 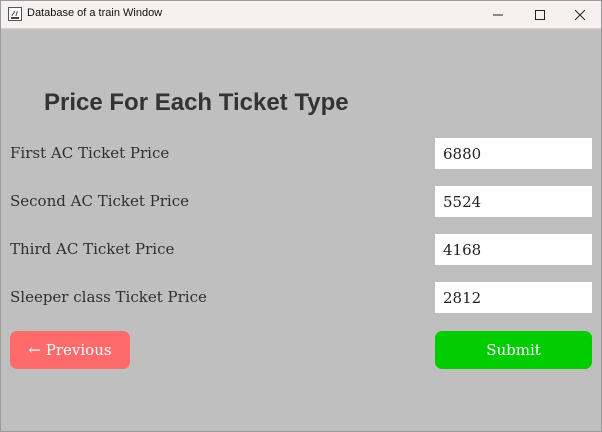 I want to click on sleeper-price-input, so click(x=513, y=297).